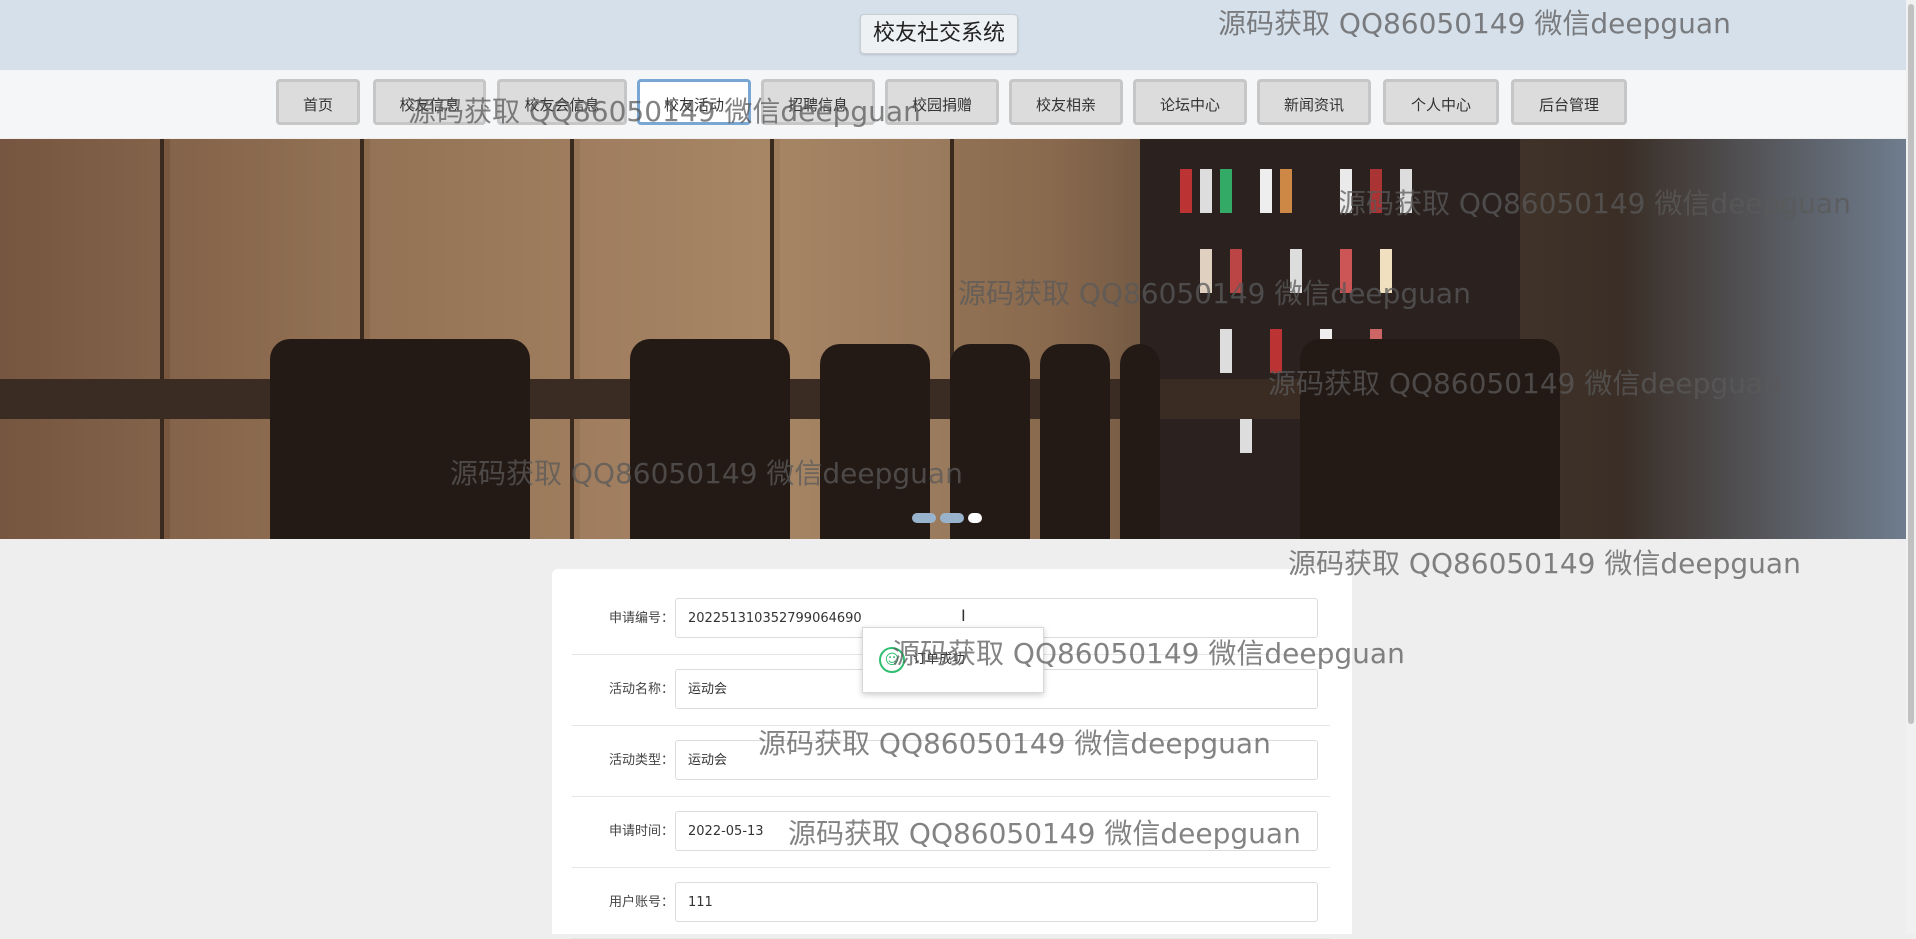 The width and height of the screenshot is (1916, 939). What do you see at coordinates (318, 102) in the screenshot?
I see `nav-item-home: 首页` at bounding box center [318, 102].